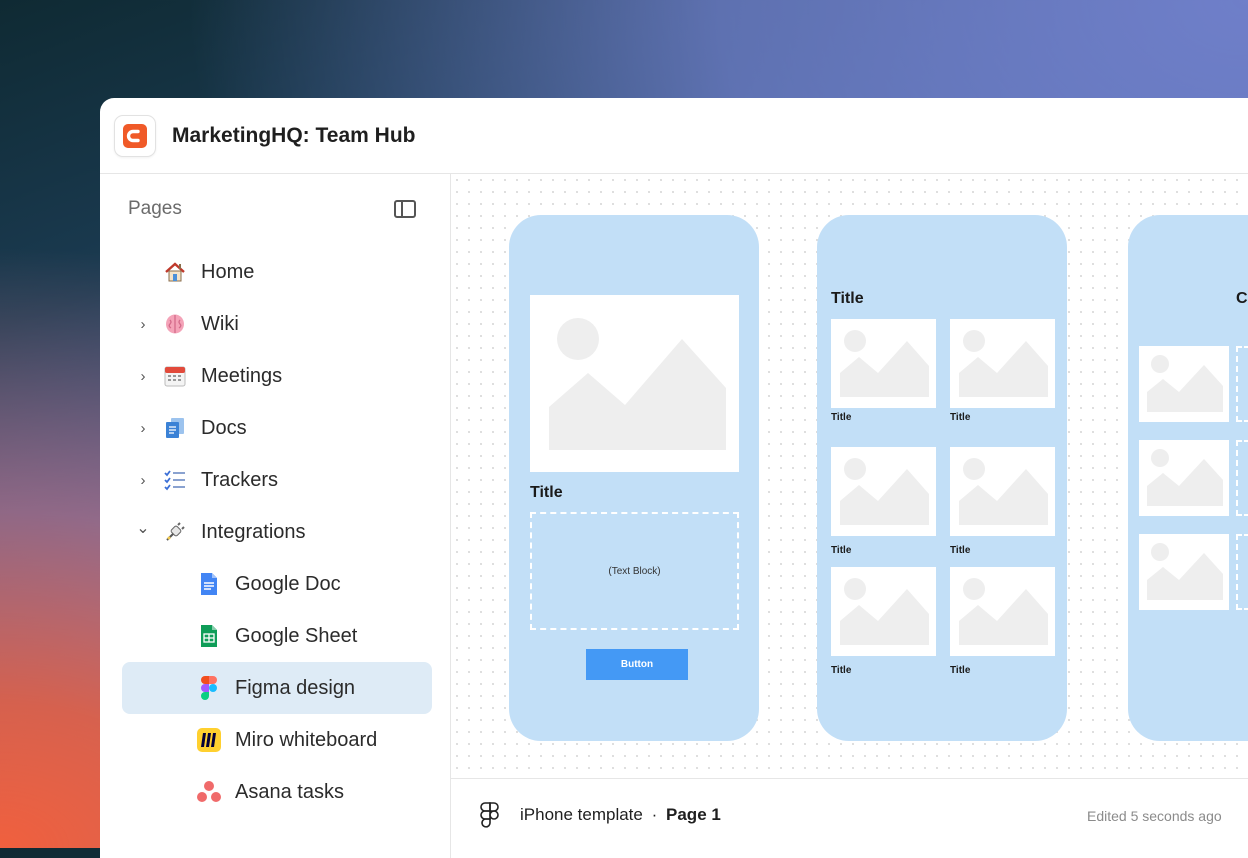  I want to click on file-name: iPhone template · Page 1, so click(620, 815).